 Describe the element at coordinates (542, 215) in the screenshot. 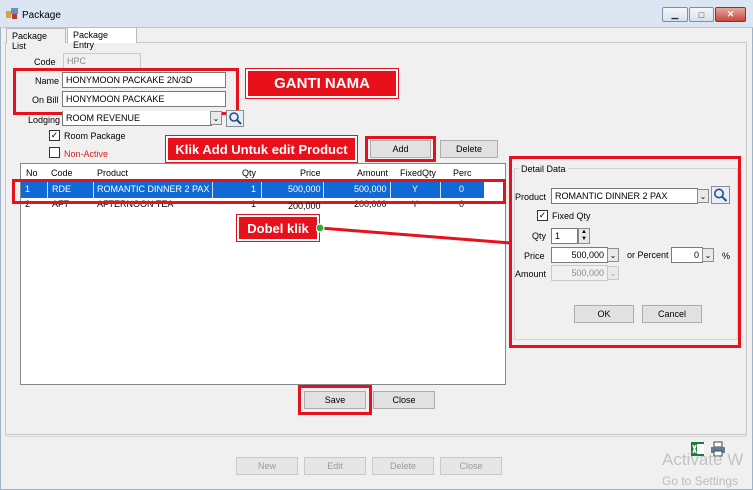

I see `fixed-qty-checkbox: ✓` at that location.